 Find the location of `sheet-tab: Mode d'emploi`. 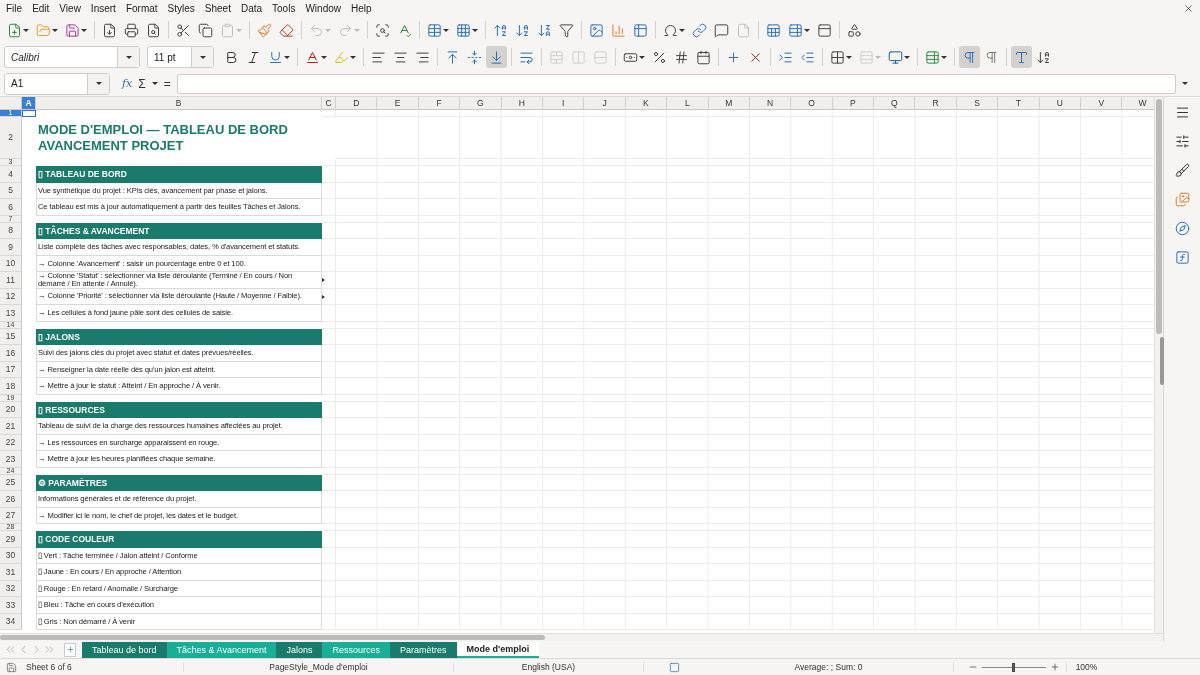

sheet-tab: Mode d'emploi is located at coordinates (498, 649).